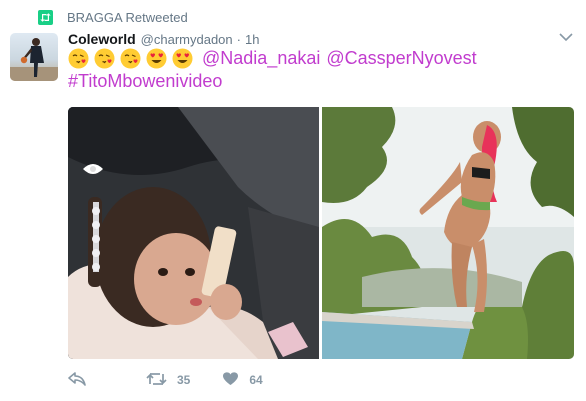 The height and width of the screenshot is (401, 586). What do you see at coordinates (252, 39) in the screenshot?
I see `timestamp: 1h` at bounding box center [252, 39].